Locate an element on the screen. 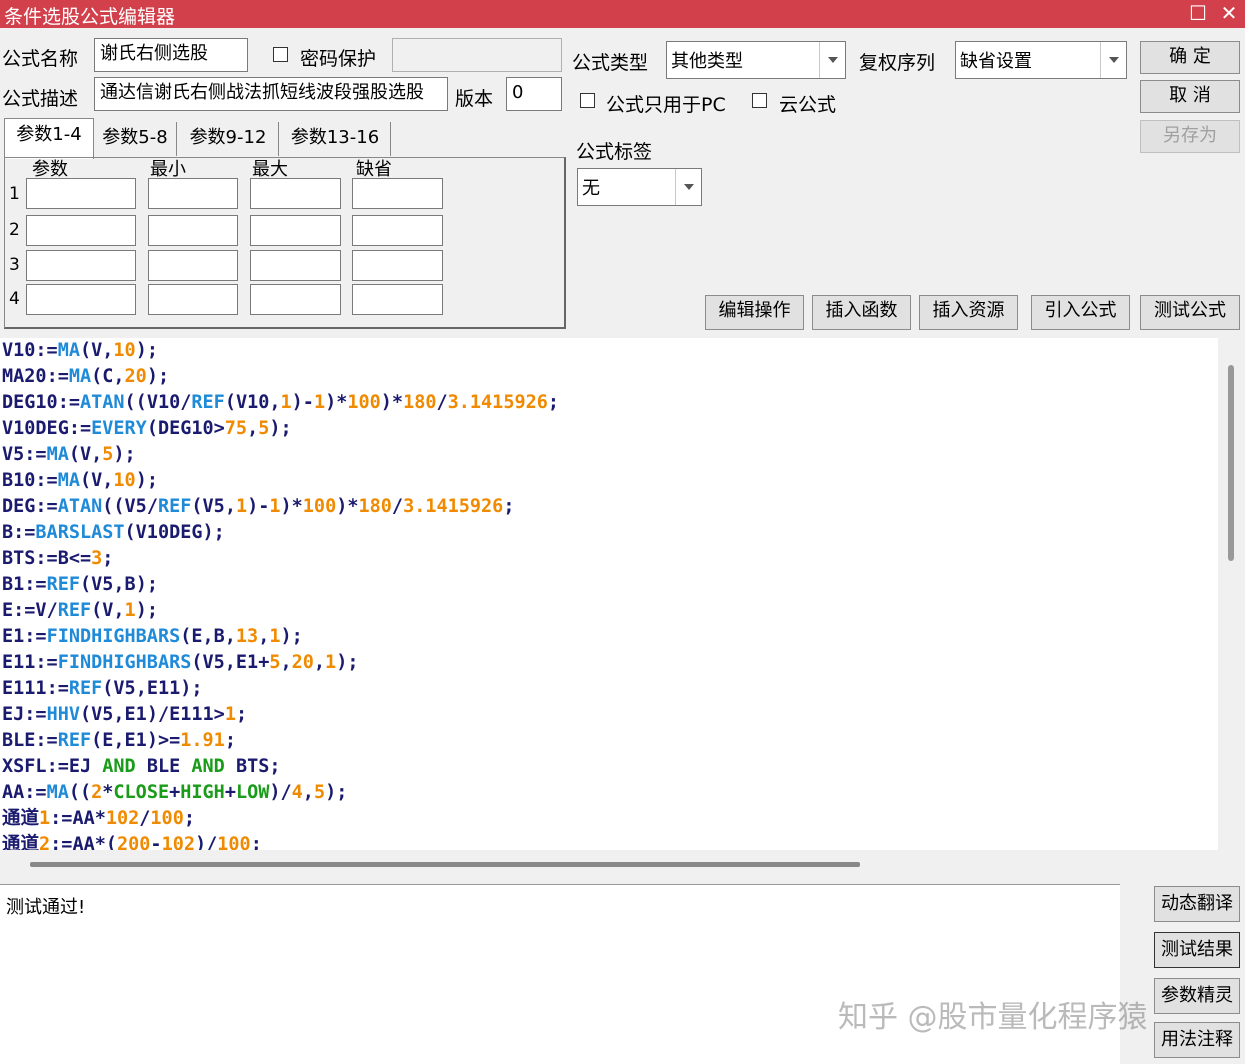 The height and width of the screenshot is (1064, 1245). cancel-button: 取 消 is located at coordinates (1190, 96).